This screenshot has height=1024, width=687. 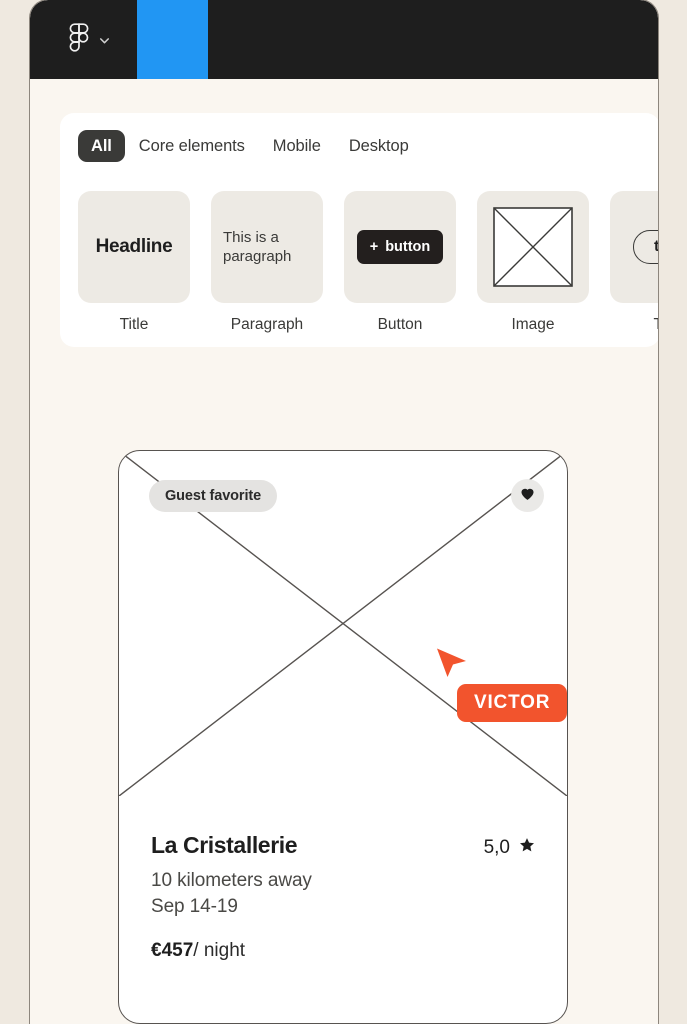 I want to click on price-unit: / night, so click(x=219, y=950).